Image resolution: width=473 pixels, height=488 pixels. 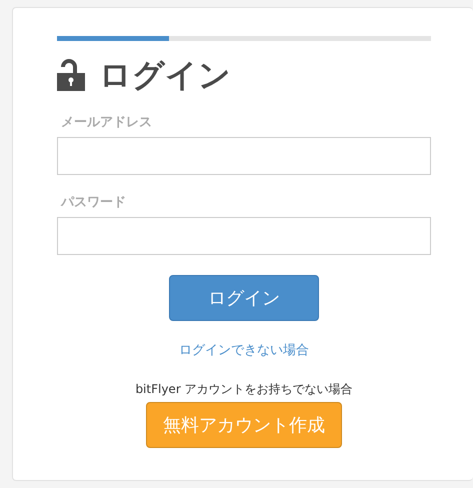 What do you see at coordinates (244, 350) in the screenshot?
I see `help-link: ログインできない場合` at bounding box center [244, 350].